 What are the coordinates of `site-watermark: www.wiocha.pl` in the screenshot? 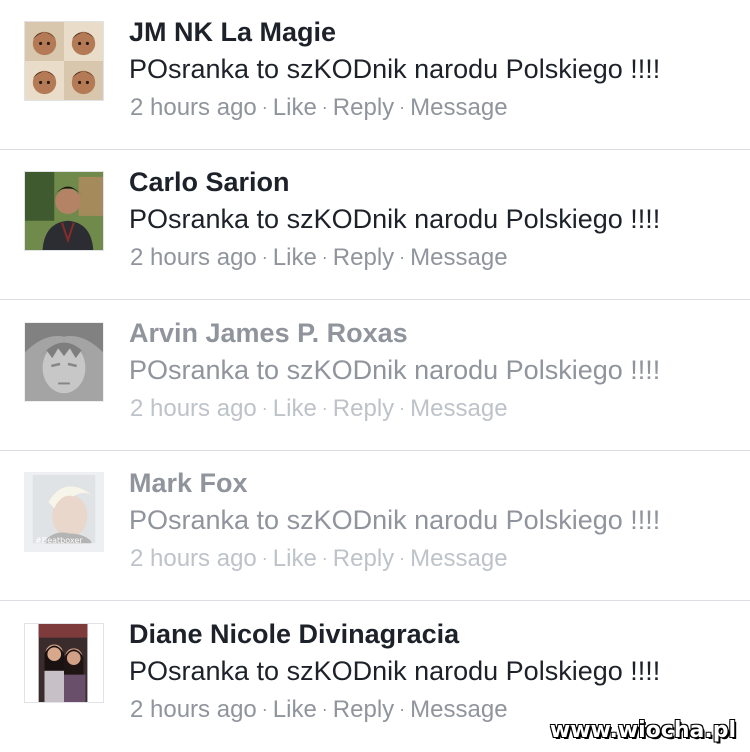 It's located at (642, 730).